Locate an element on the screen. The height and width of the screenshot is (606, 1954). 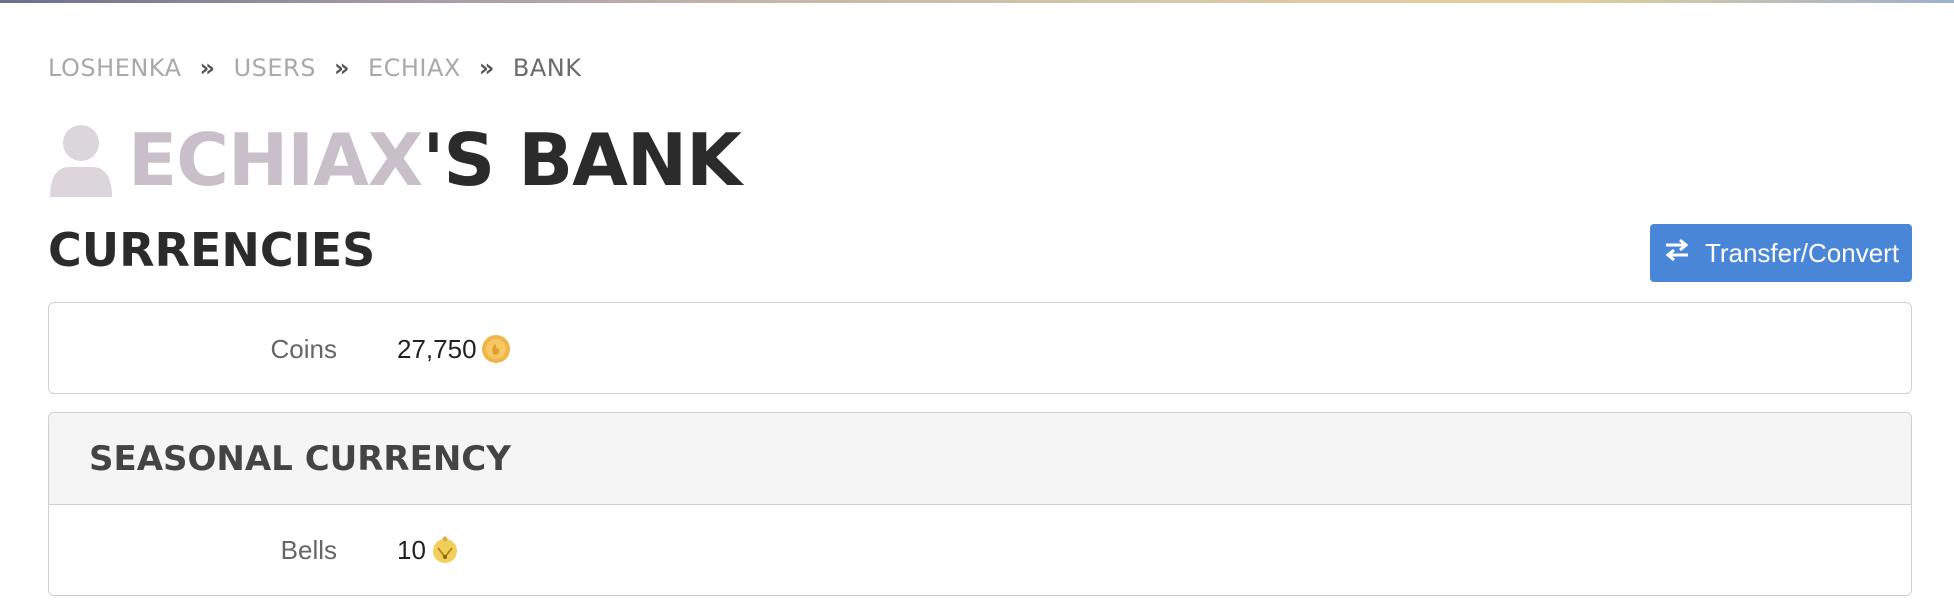
breadcrumb-item-users: USERS is located at coordinates (275, 68).